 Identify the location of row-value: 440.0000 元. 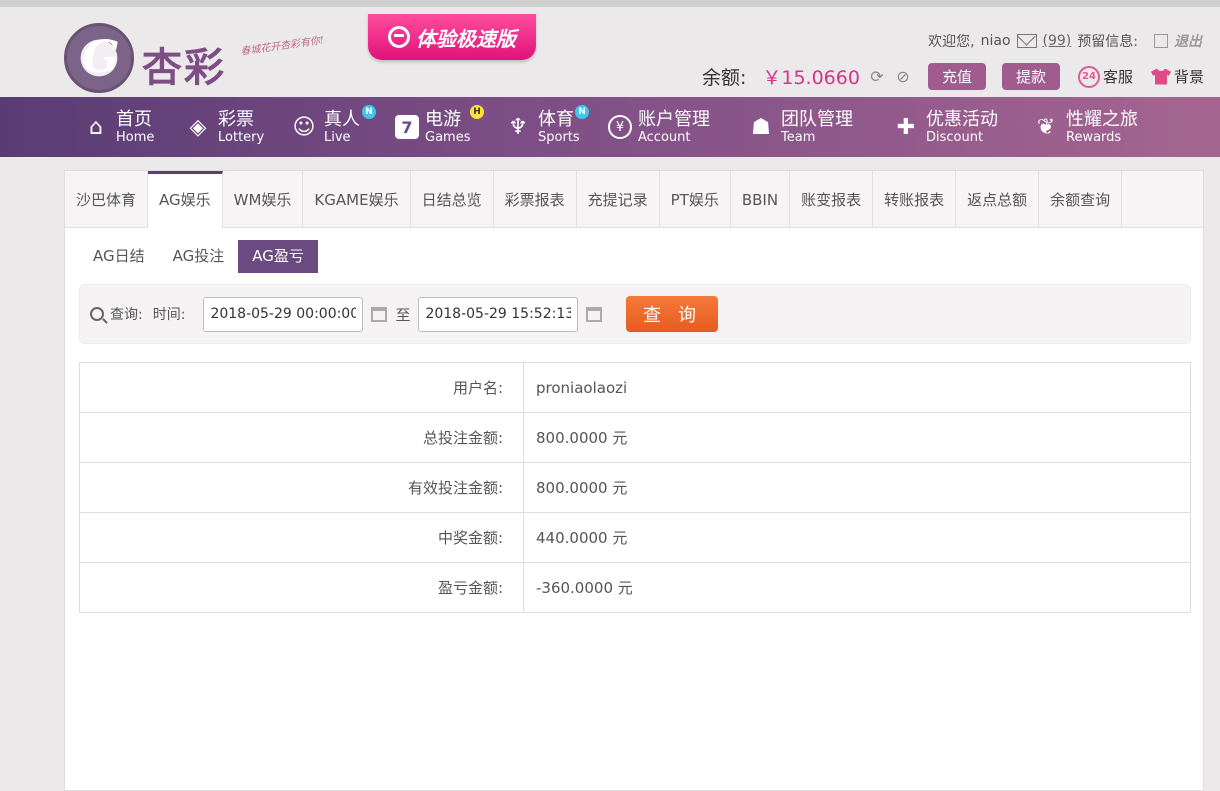
(857, 537).